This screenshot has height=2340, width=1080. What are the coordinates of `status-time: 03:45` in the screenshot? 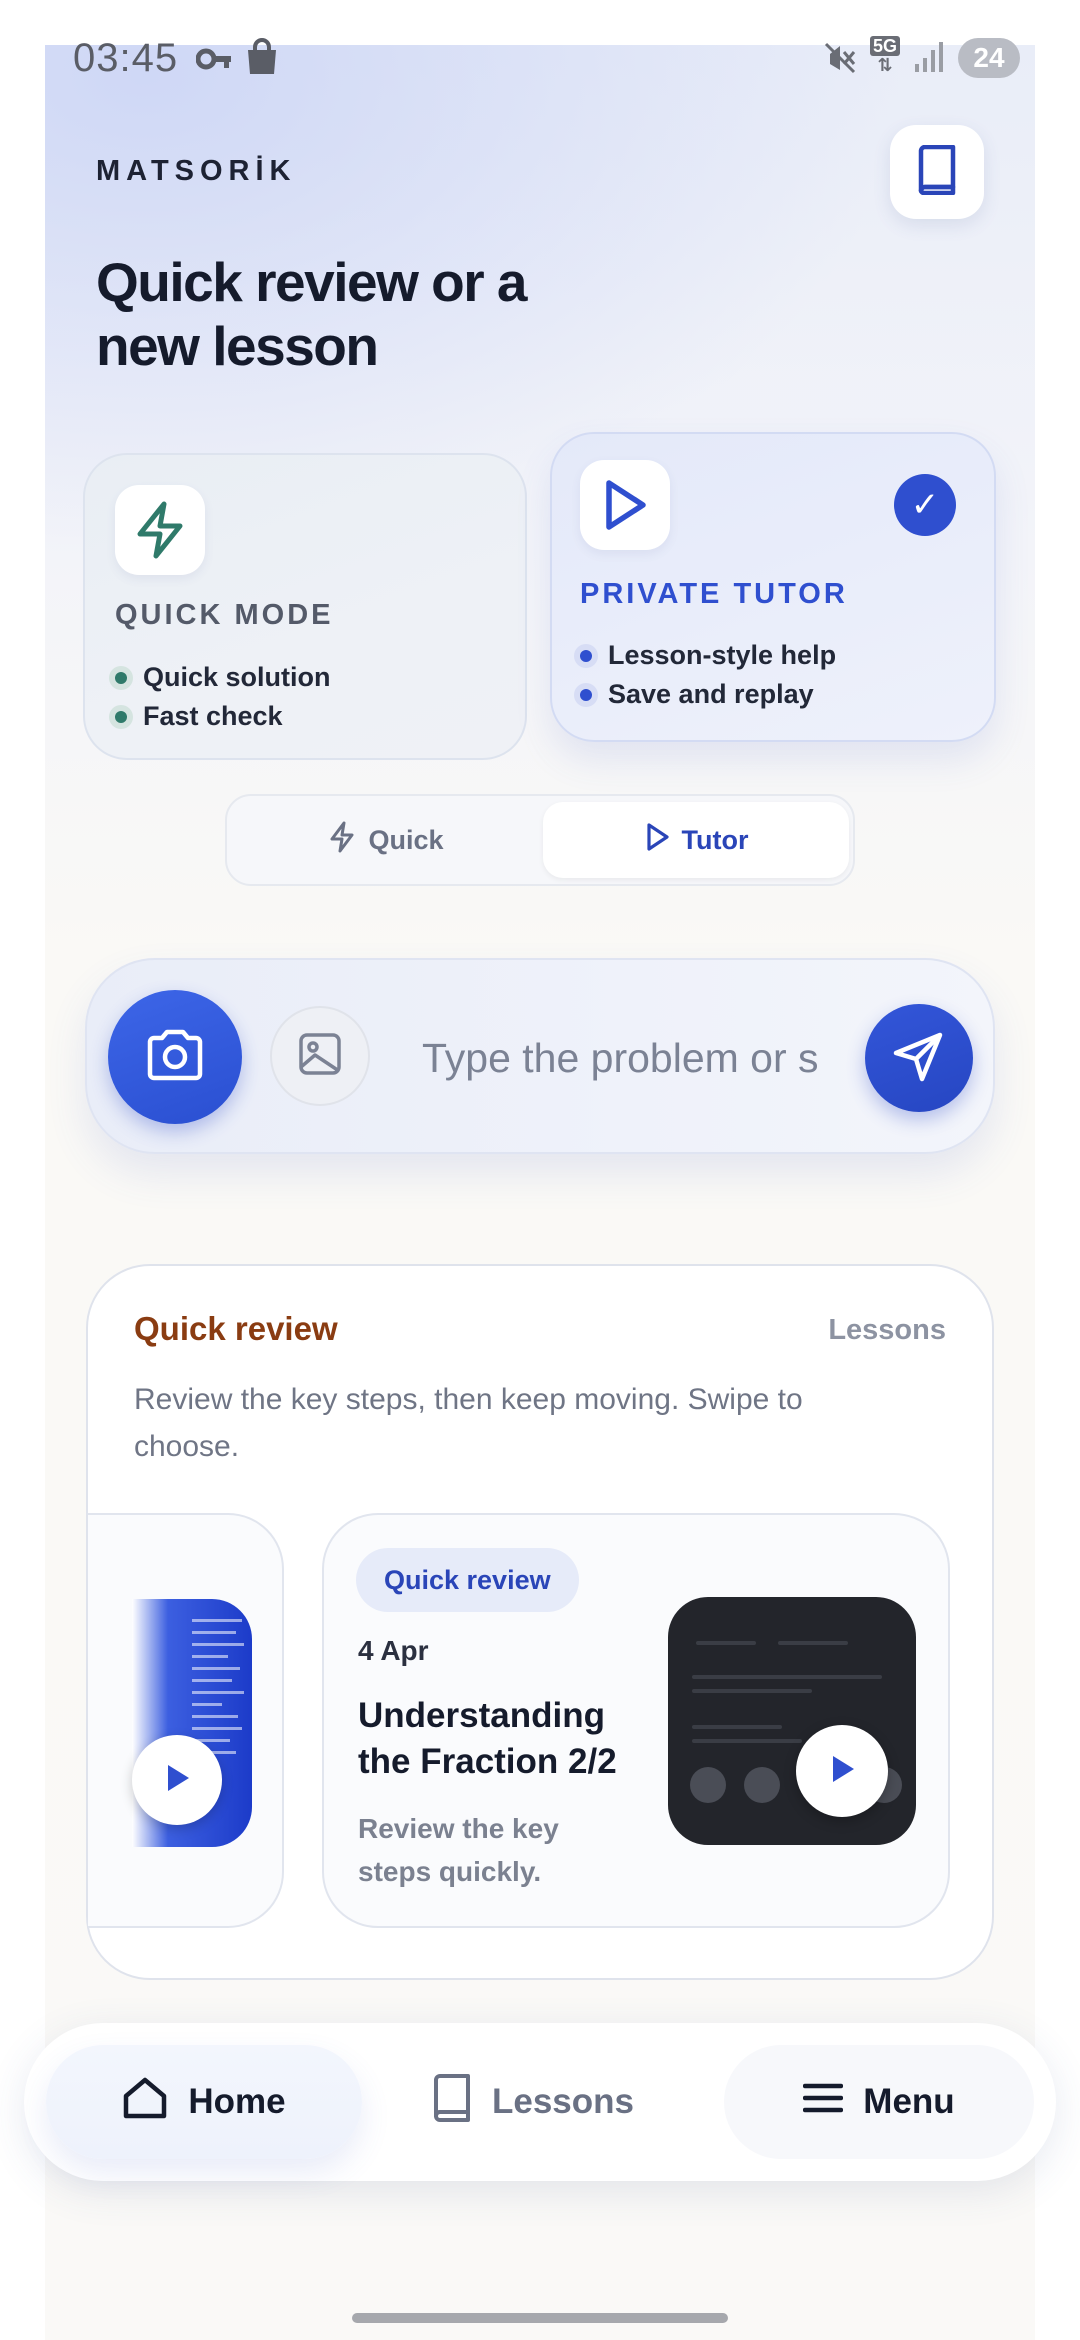 It's located at (126, 58).